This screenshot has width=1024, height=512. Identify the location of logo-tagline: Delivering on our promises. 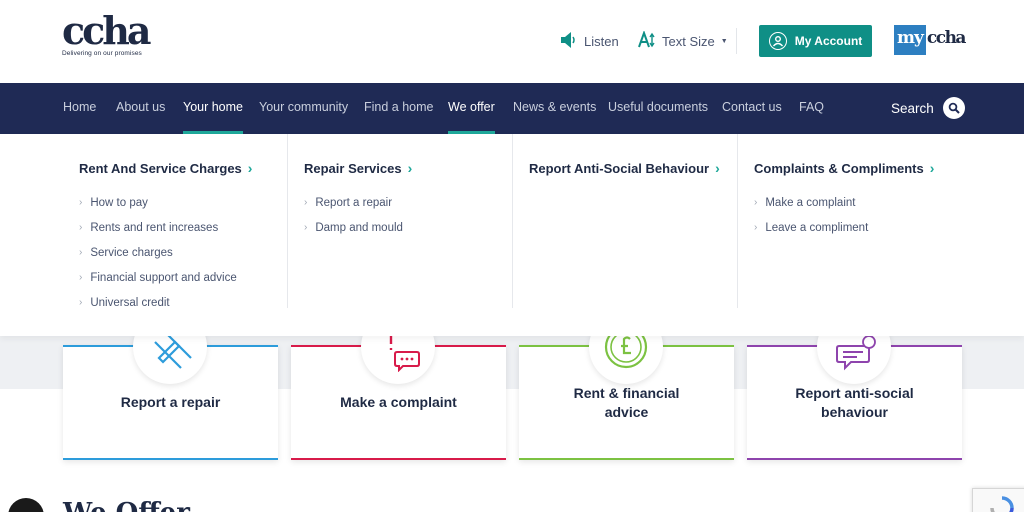
(102, 53).